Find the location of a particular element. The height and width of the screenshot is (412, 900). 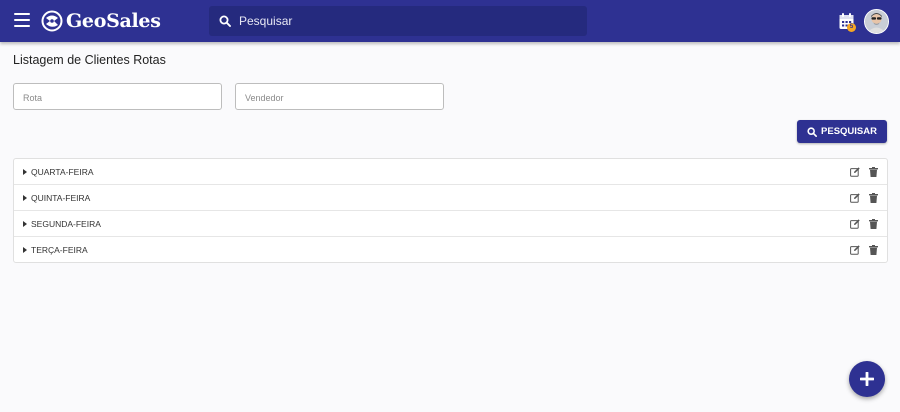

brand-name: GeoSales is located at coordinates (113, 21).